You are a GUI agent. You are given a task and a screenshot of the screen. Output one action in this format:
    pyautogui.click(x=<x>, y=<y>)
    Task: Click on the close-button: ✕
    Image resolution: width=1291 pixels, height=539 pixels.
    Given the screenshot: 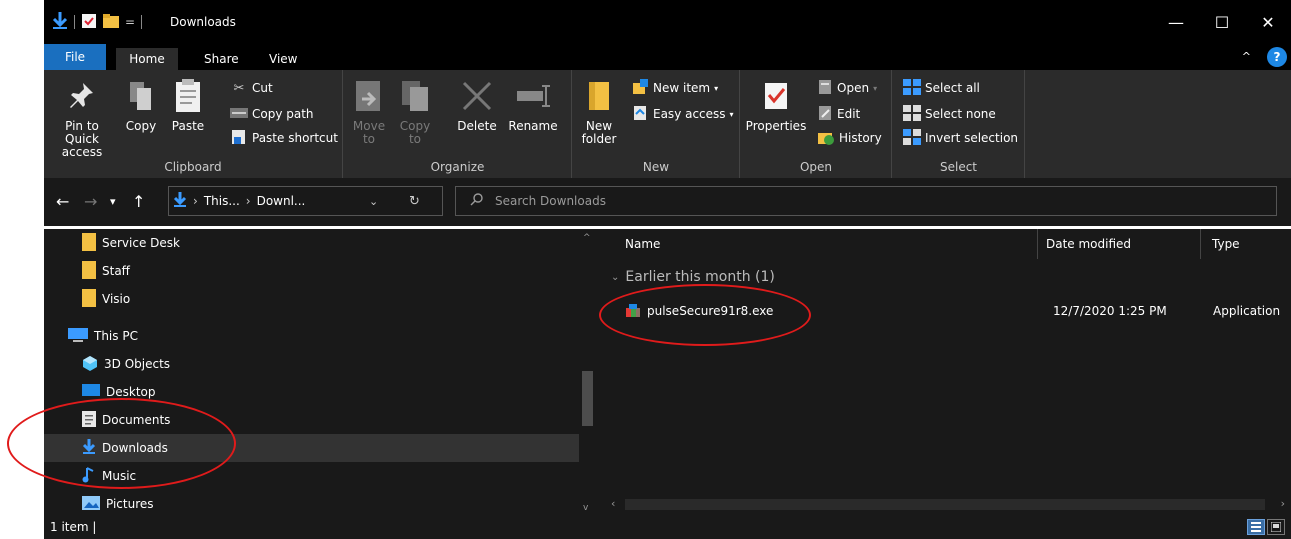 What is the action you would take?
    pyautogui.click(x=1268, y=22)
    